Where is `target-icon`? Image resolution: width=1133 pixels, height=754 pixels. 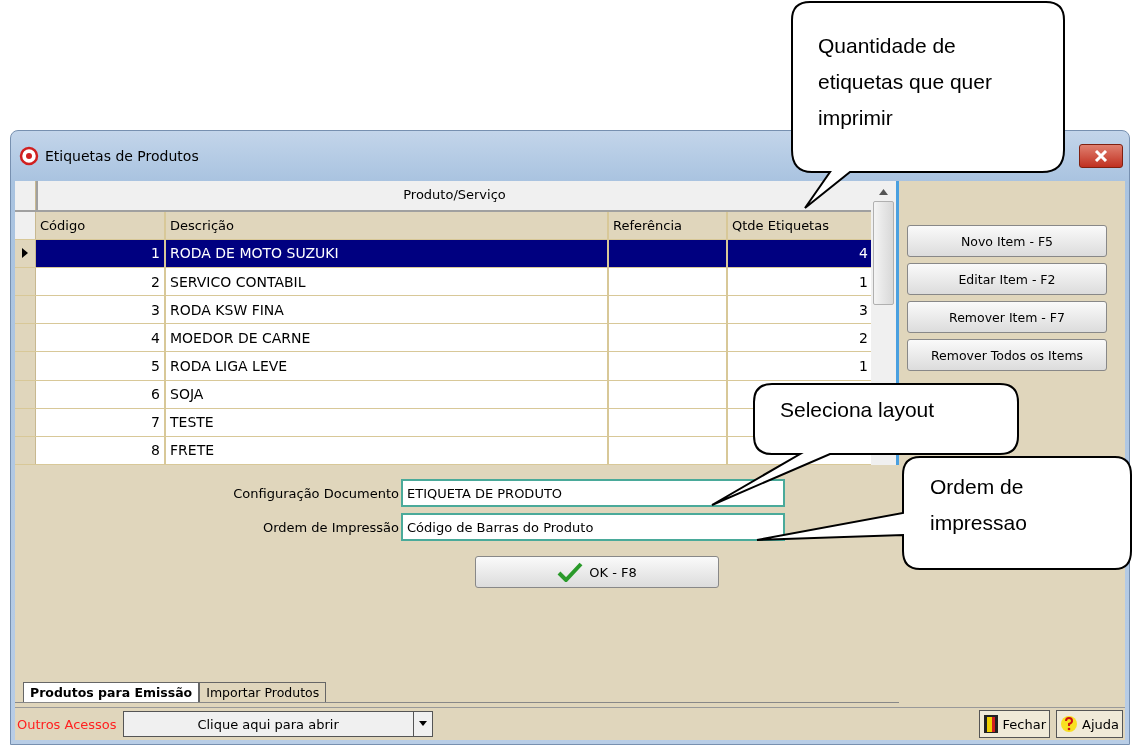
target-icon is located at coordinates (29, 156).